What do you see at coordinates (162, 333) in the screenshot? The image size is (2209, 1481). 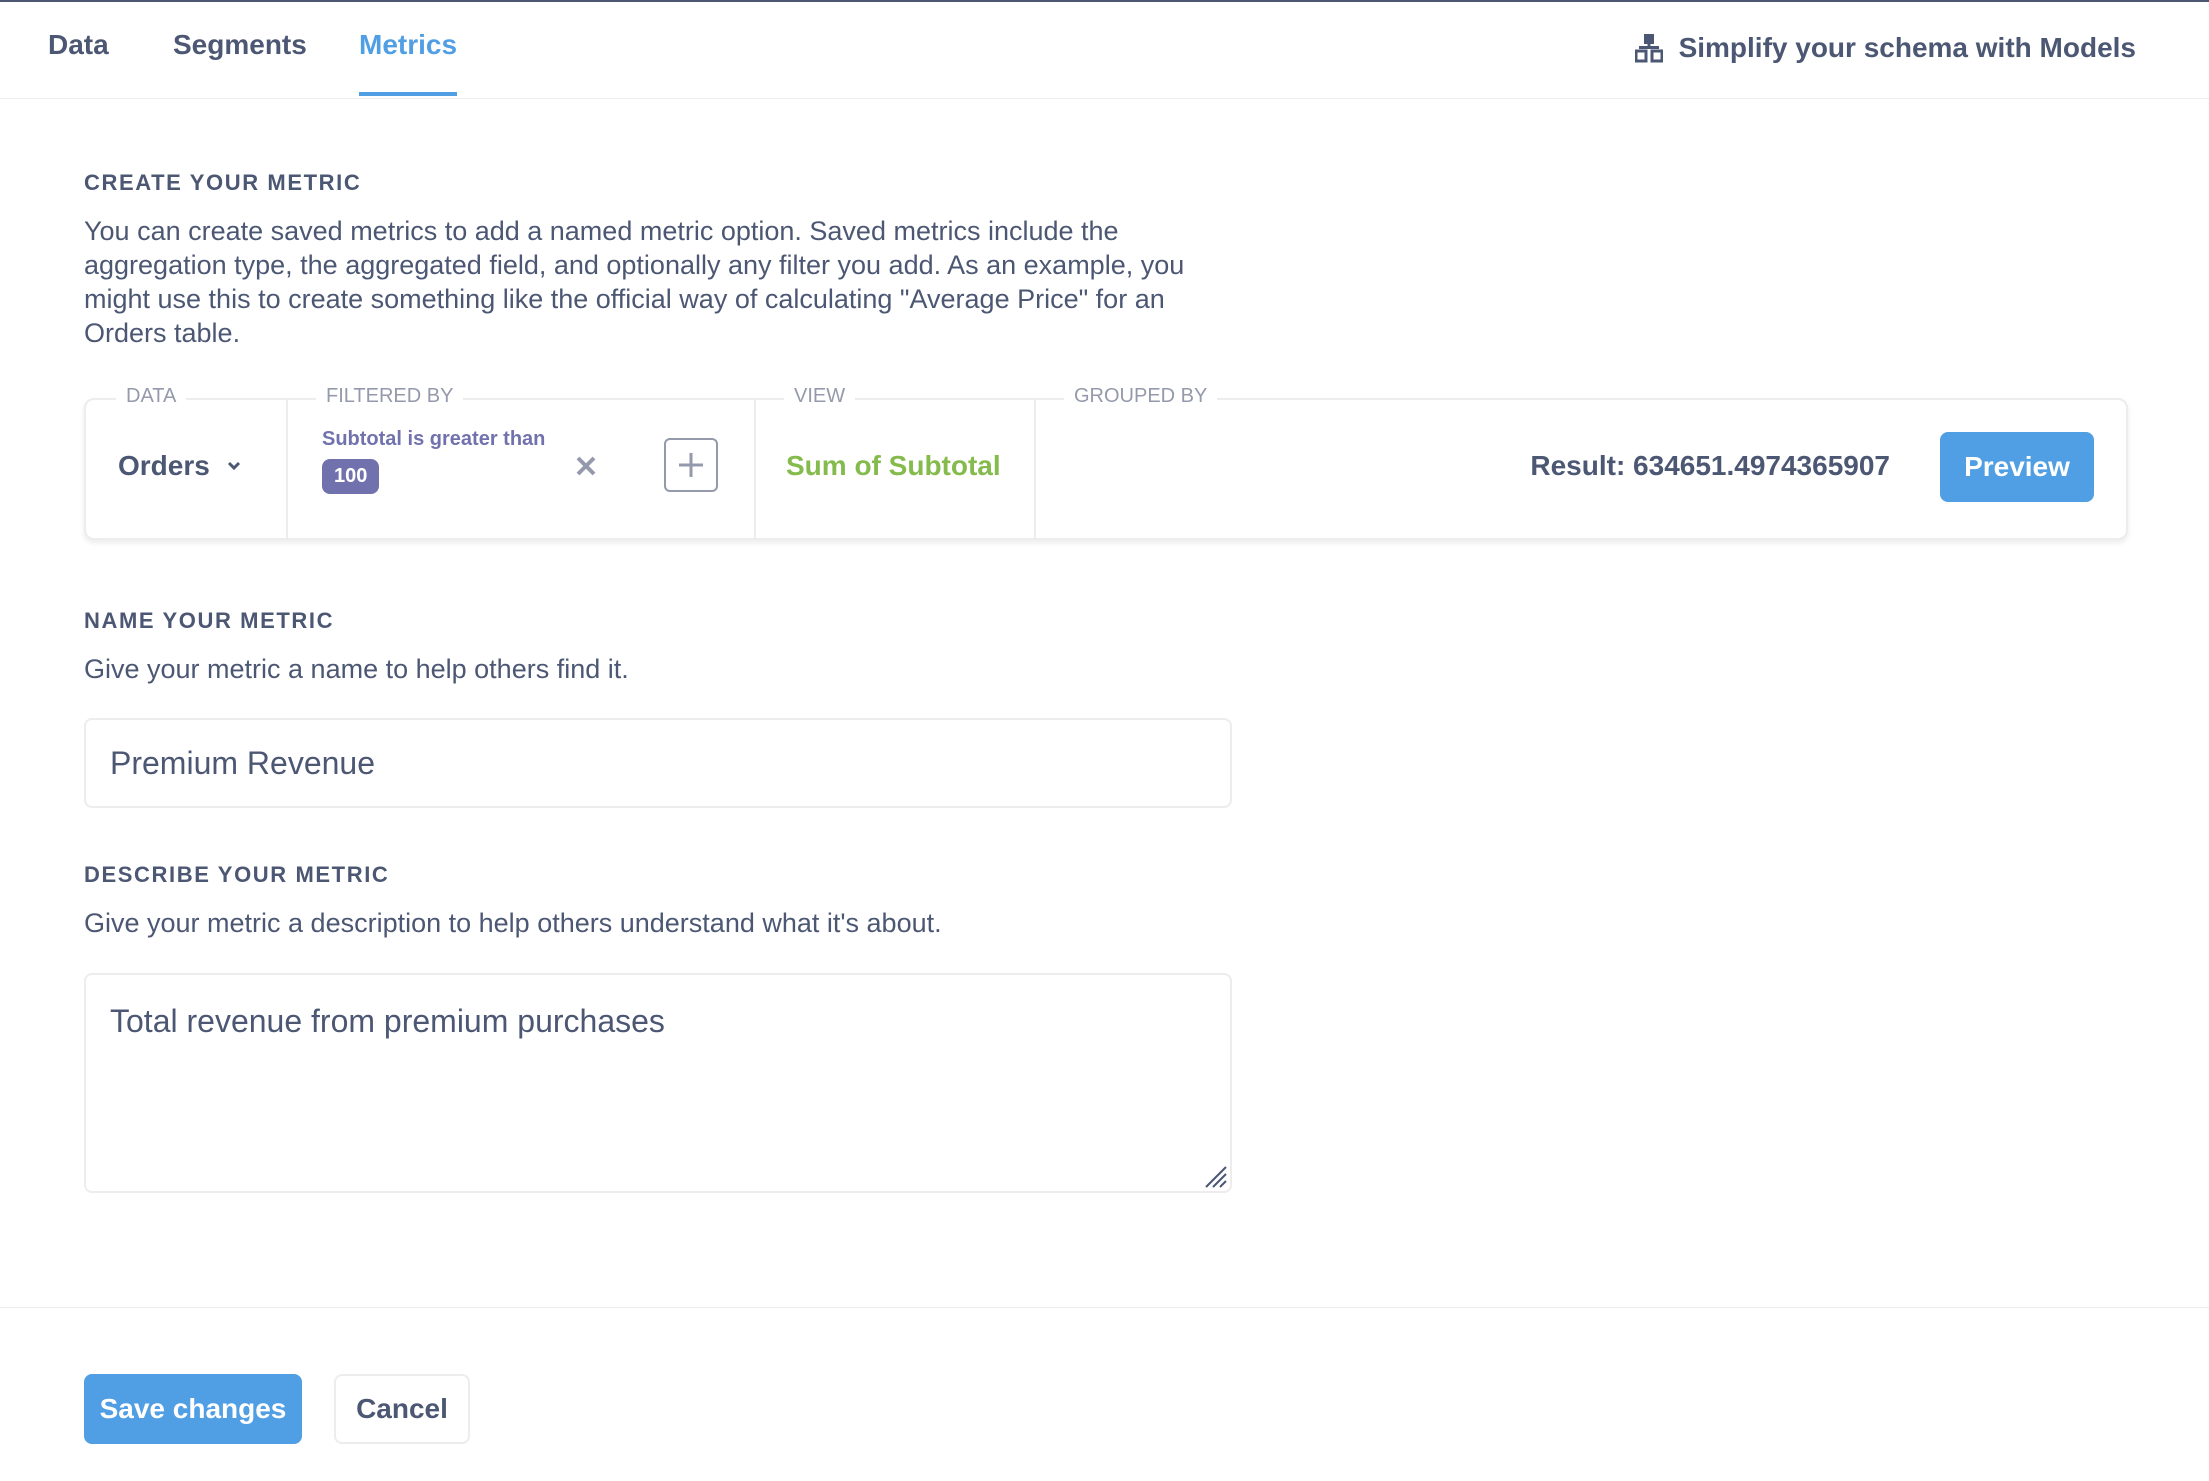 I see `description-line: Orders table.` at bounding box center [162, 333].